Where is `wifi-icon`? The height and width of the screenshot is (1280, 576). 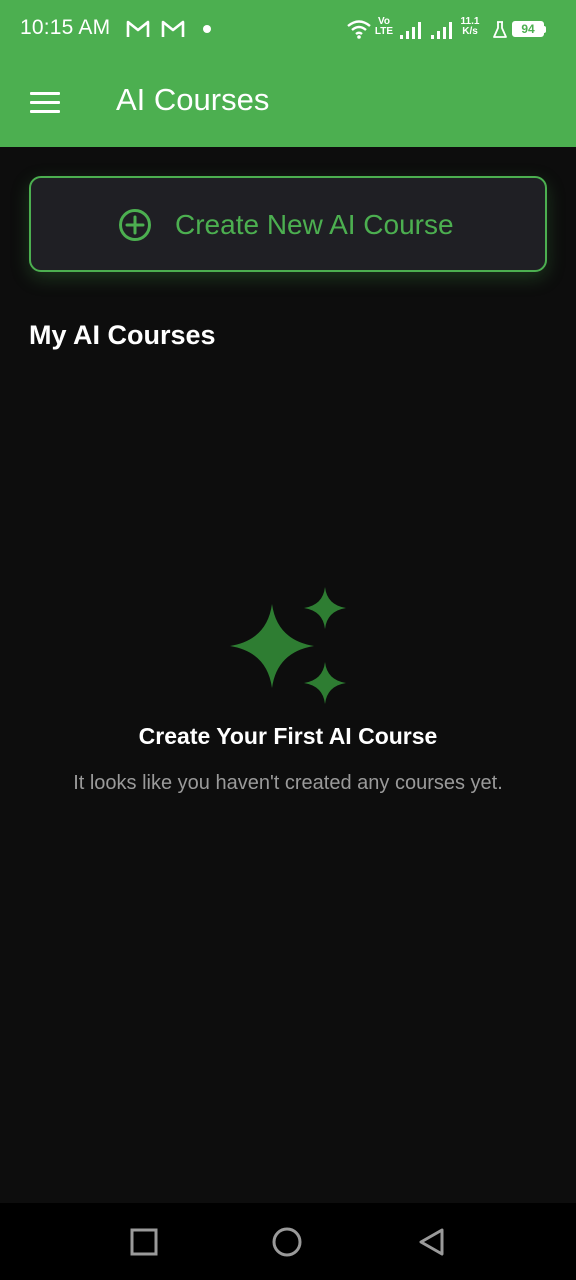
wifi-icon is located at coordinates (359, 29).